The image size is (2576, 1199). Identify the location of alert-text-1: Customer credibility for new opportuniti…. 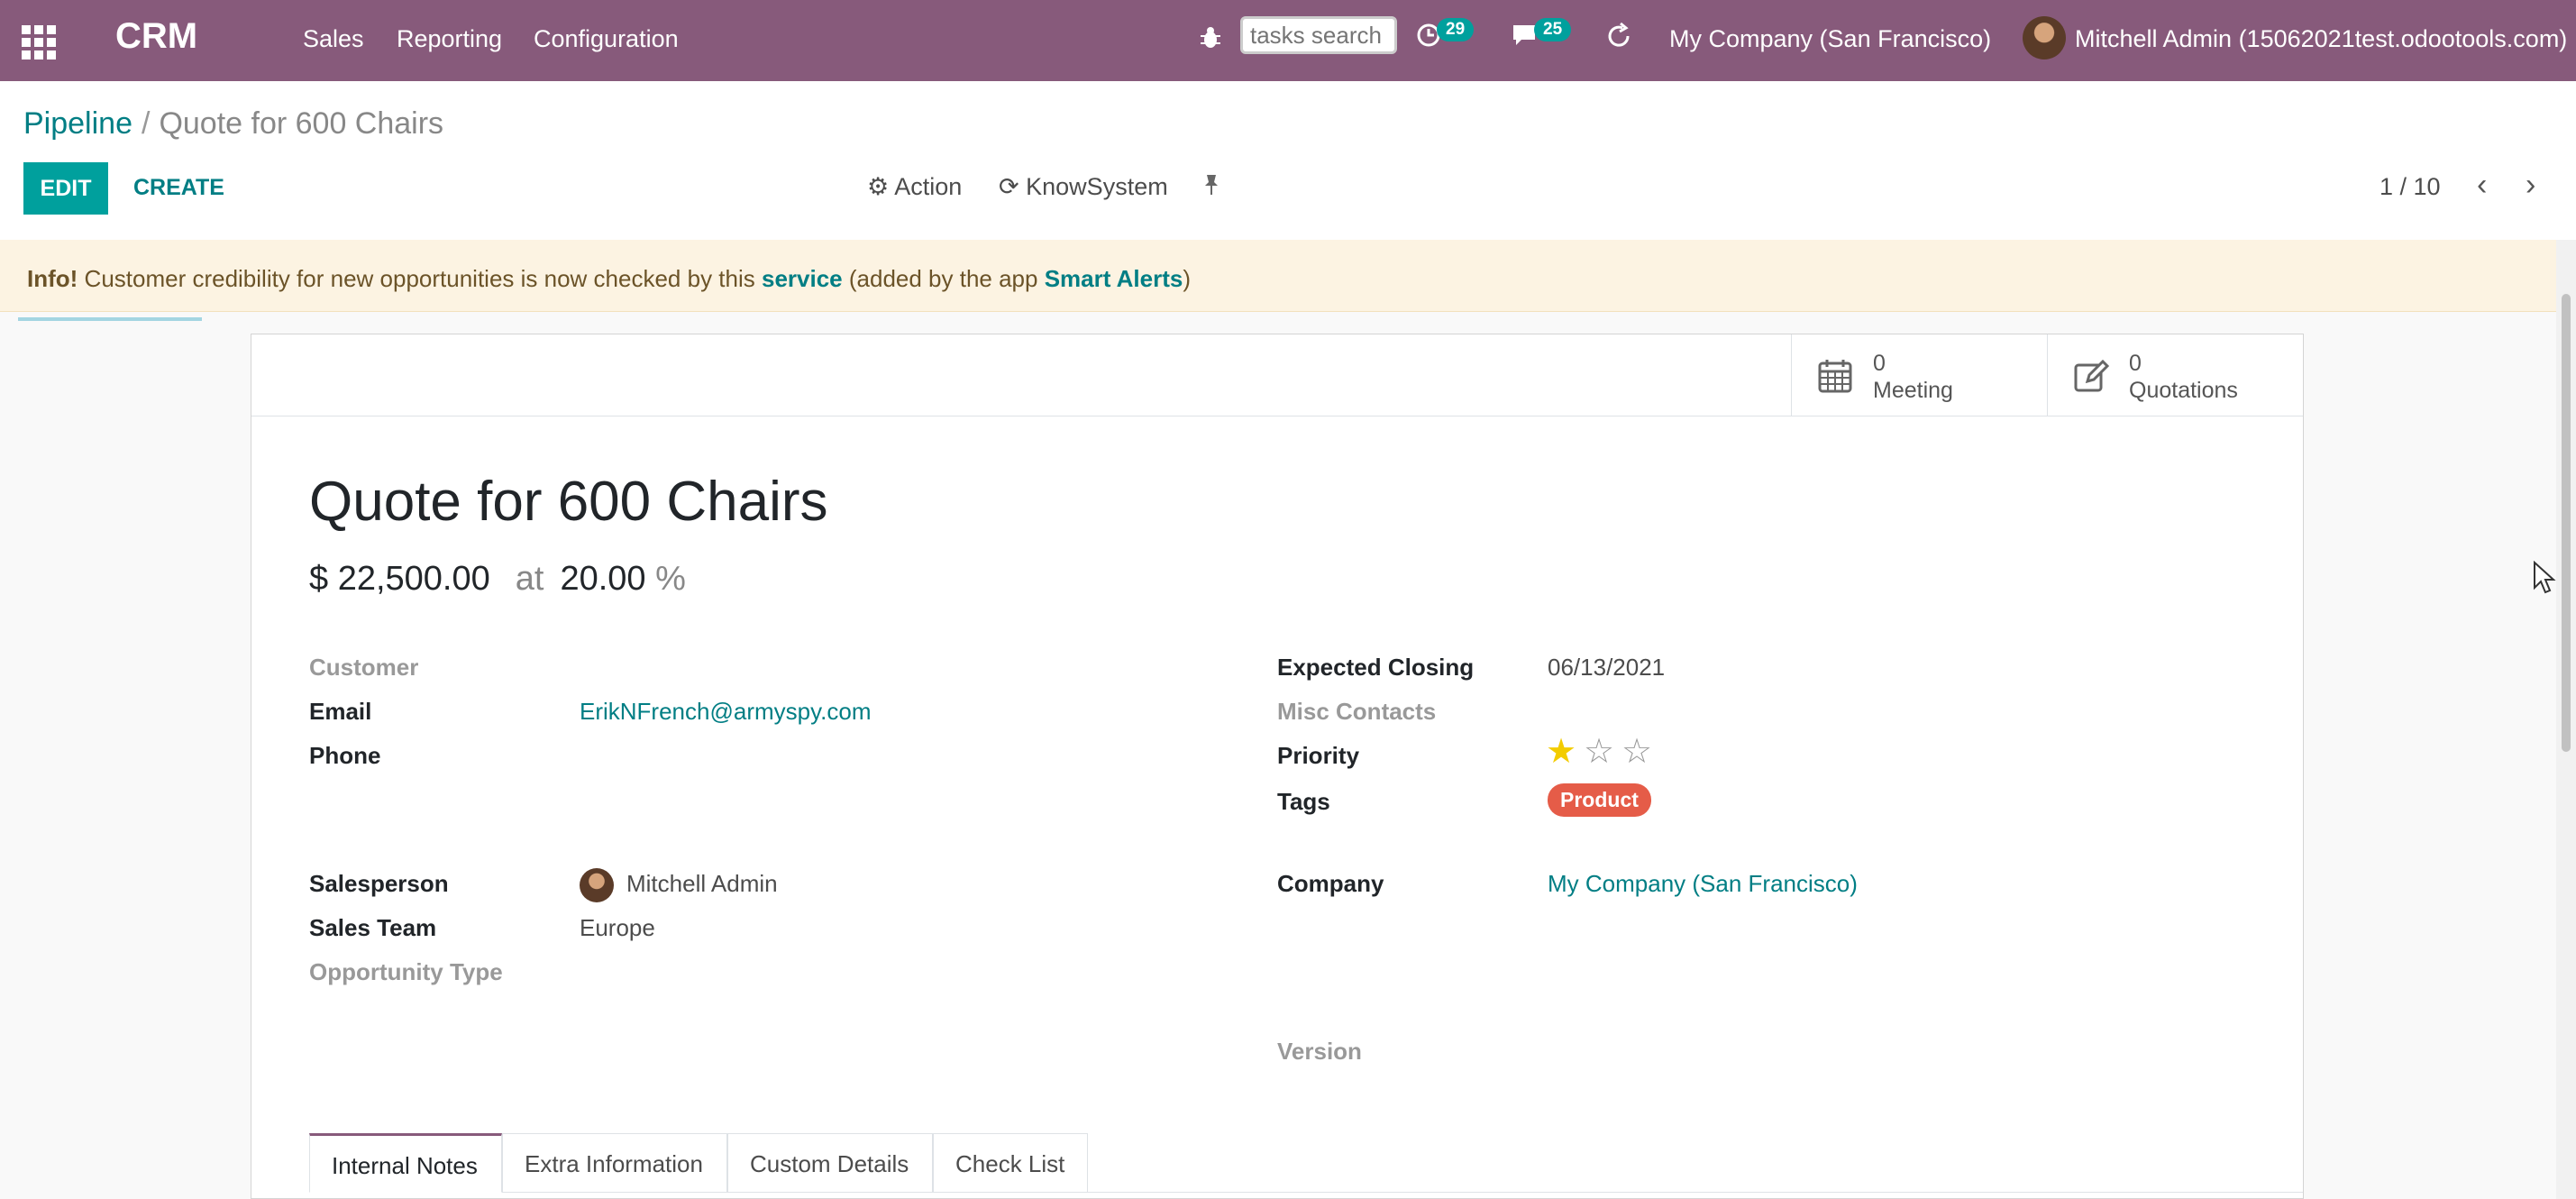
(420, 278).